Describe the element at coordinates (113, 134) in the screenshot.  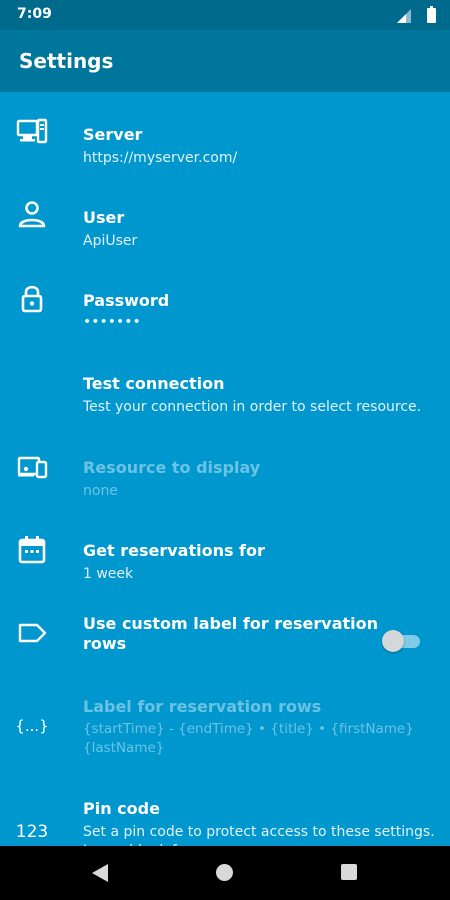
I see `setting-server-title: Server` at that location.